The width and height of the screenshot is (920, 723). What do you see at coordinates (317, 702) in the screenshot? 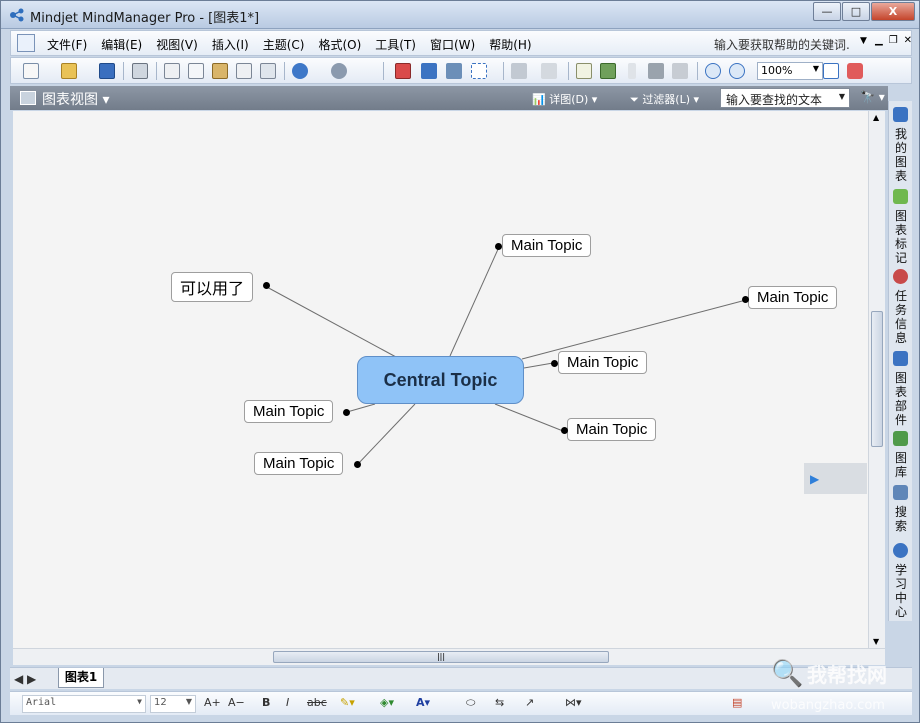
I see `strikethrough-button: abc` at bounding box center [317, 702].